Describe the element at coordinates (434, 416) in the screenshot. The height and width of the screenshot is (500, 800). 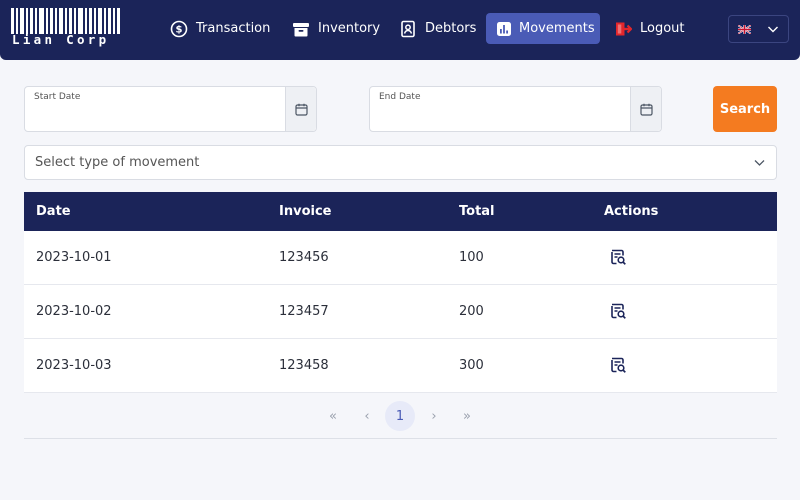
I see `pagination-next-button: ›` at that location.